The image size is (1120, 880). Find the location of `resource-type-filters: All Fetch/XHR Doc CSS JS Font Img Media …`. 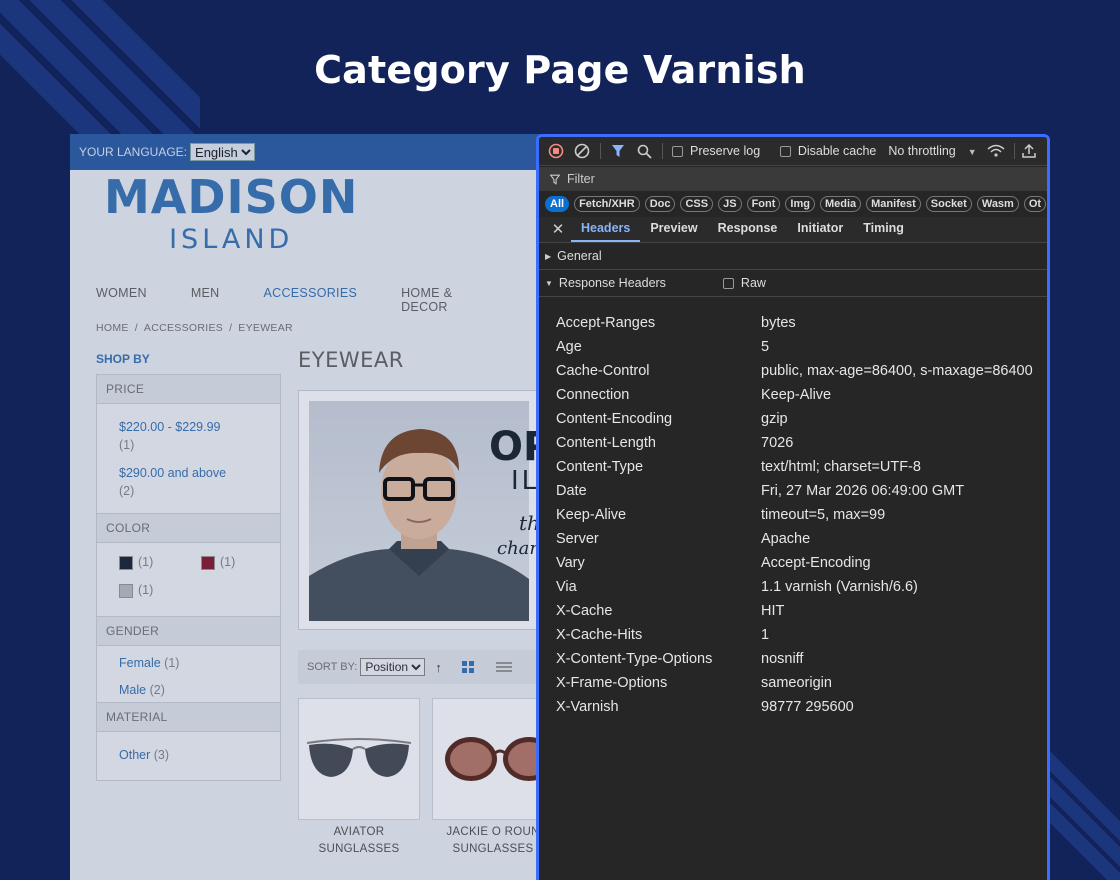

resource-type-filters: All Fetch/XHR Doc CSS JS Font Img Media … is located at coordinates (793, 204).